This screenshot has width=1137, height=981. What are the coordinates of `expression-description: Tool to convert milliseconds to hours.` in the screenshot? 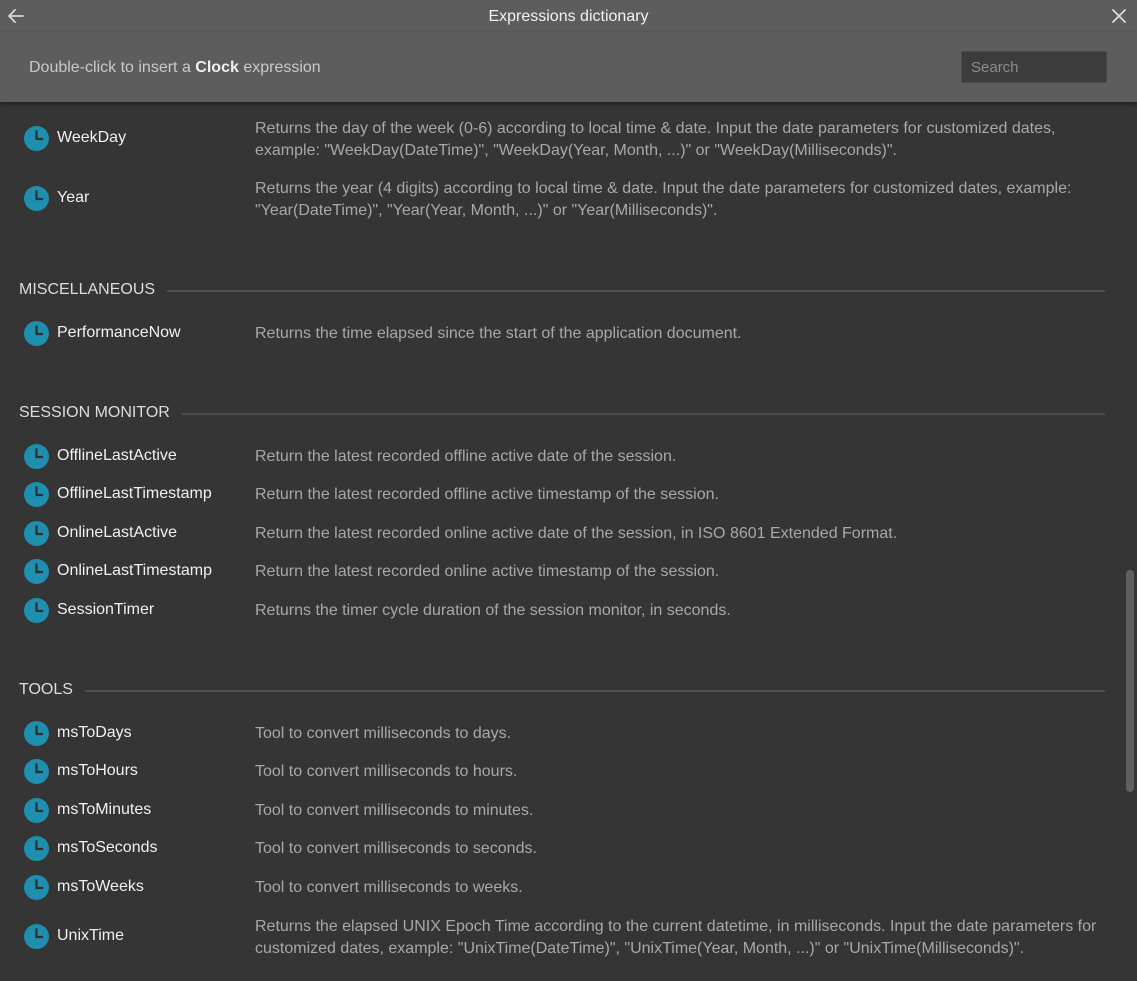 It's located at (386, 771).